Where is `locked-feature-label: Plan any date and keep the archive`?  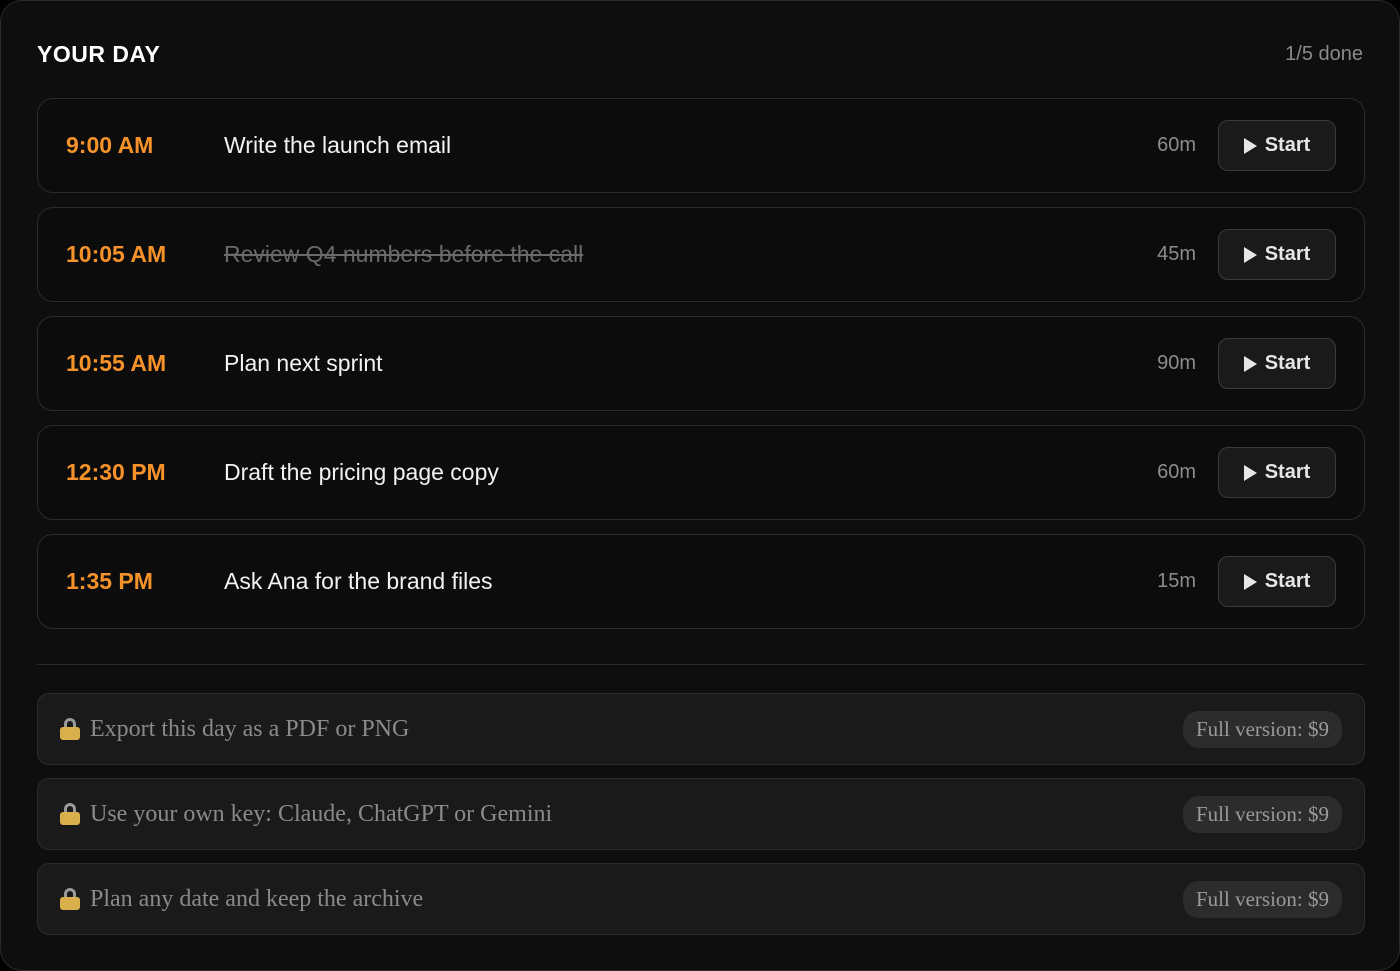 locked-feature-label: Plan any date and keep the archive is located at coordinates (257, 898).